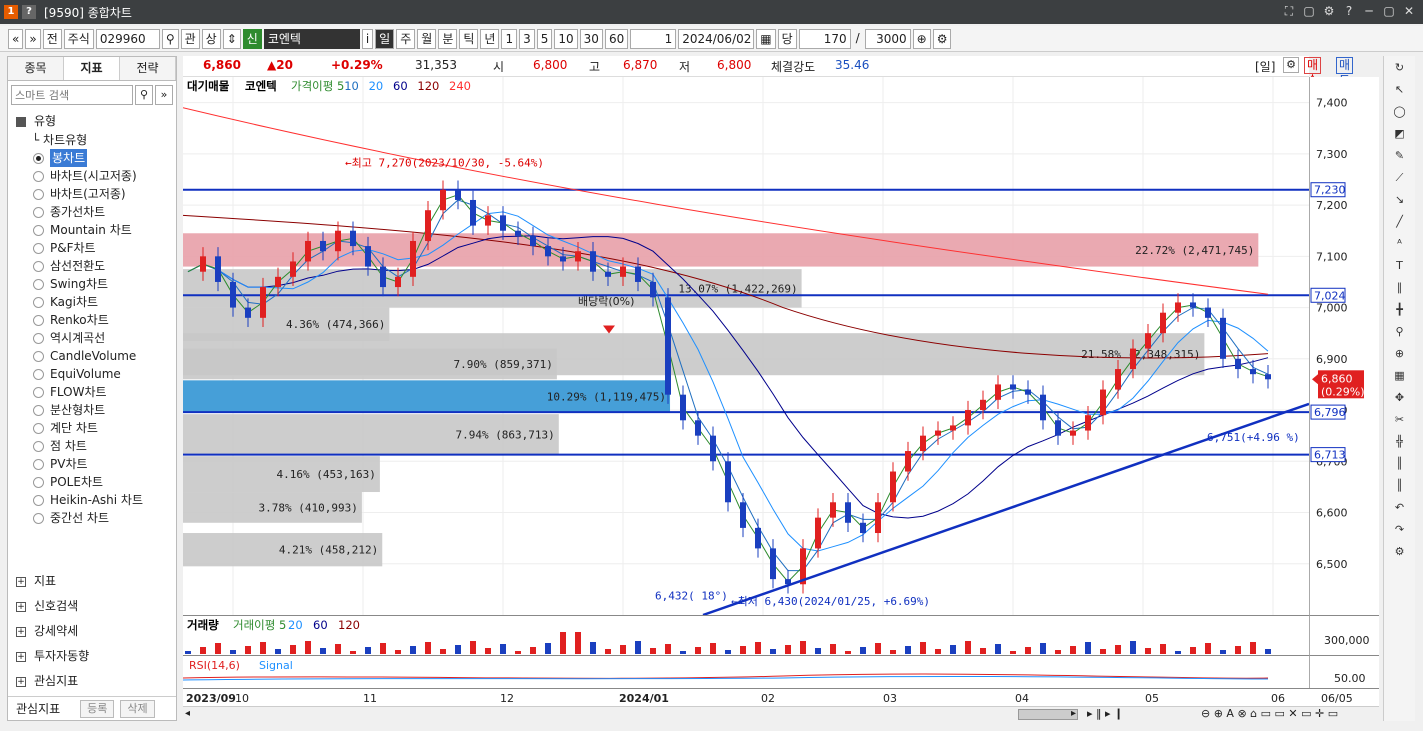  I want to click on interval-5: 5, so click(544, 38).